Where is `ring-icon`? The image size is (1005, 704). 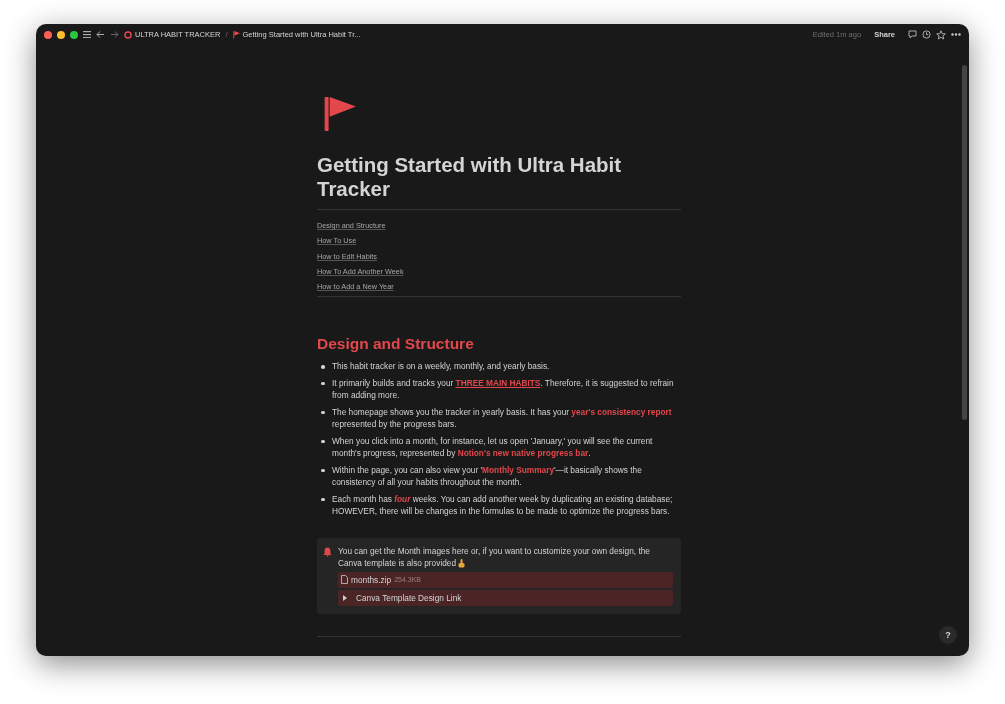 ring-icon is located at coordinates (128, 34).